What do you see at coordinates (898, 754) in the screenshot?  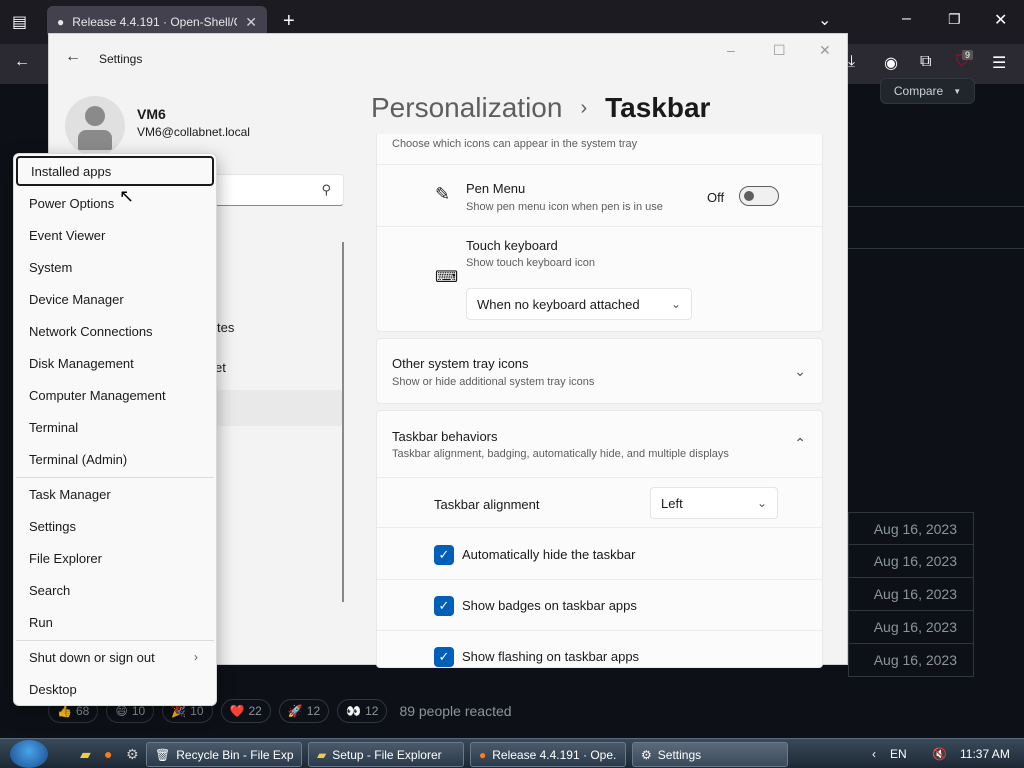 I see `language-indicator: EN` at bounding box center [898, 754].